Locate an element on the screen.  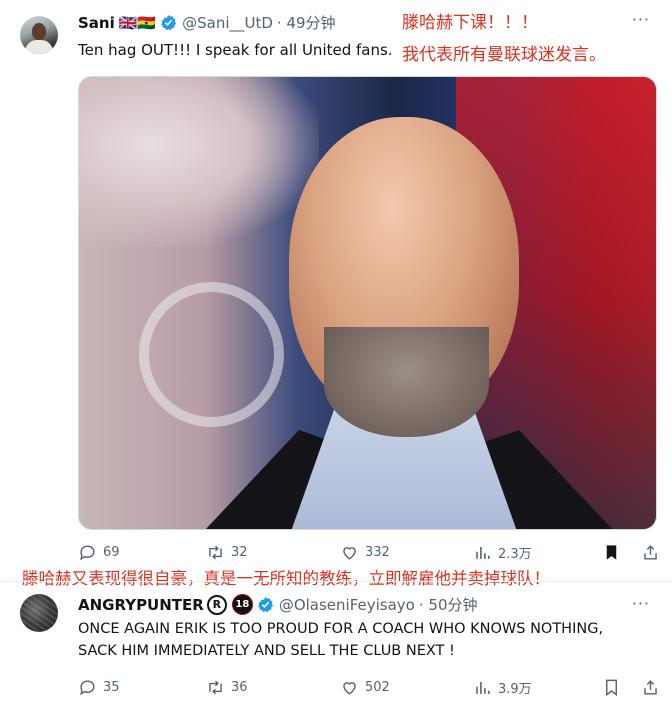
like-button: 332 is located at coordinates (365, 552).